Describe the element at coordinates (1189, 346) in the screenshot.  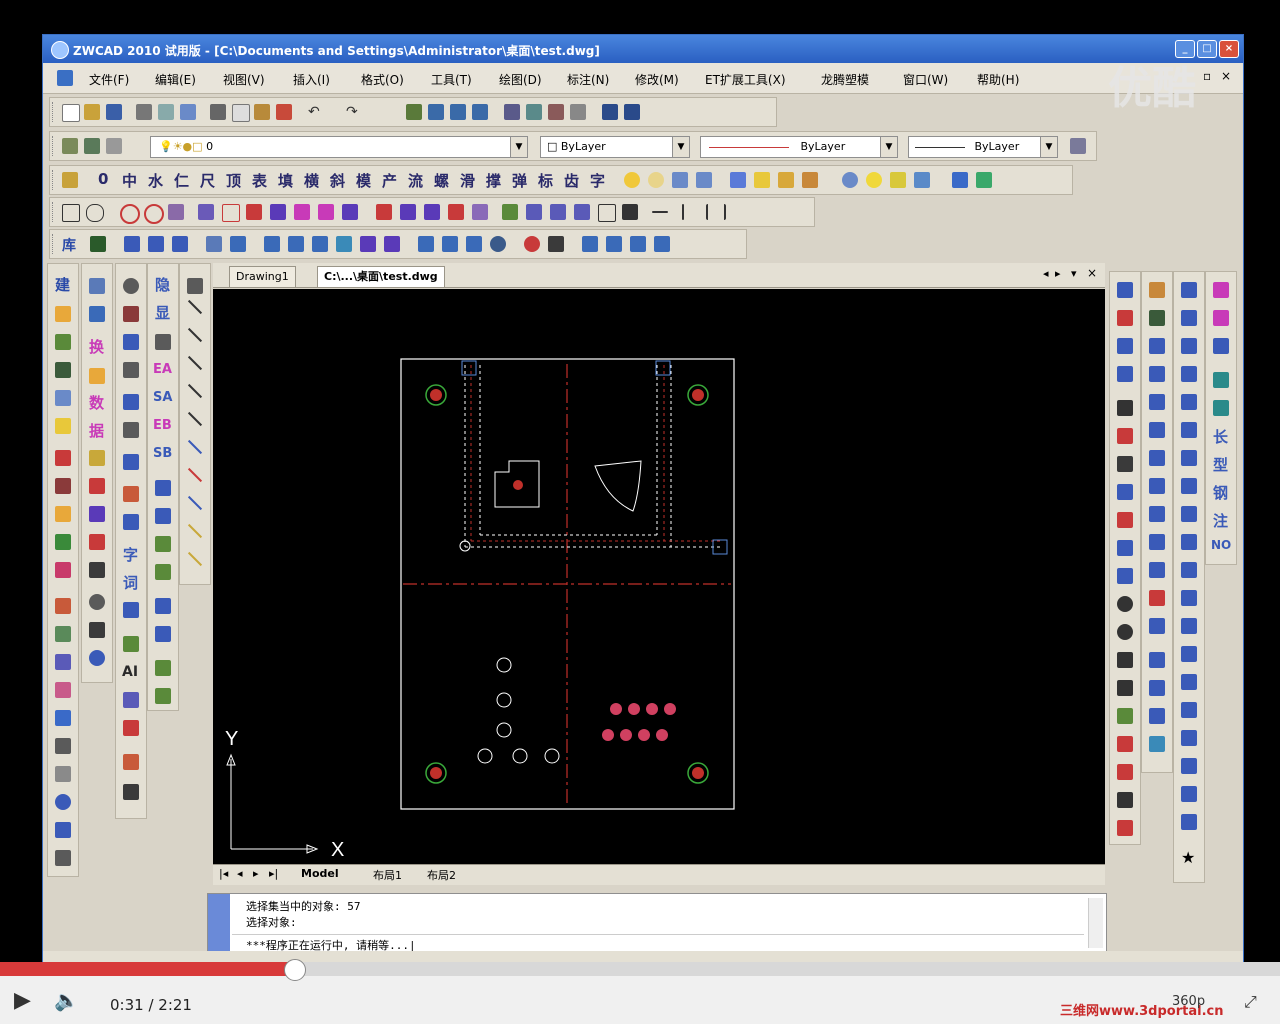
I see `mold-c-icon` at that location.